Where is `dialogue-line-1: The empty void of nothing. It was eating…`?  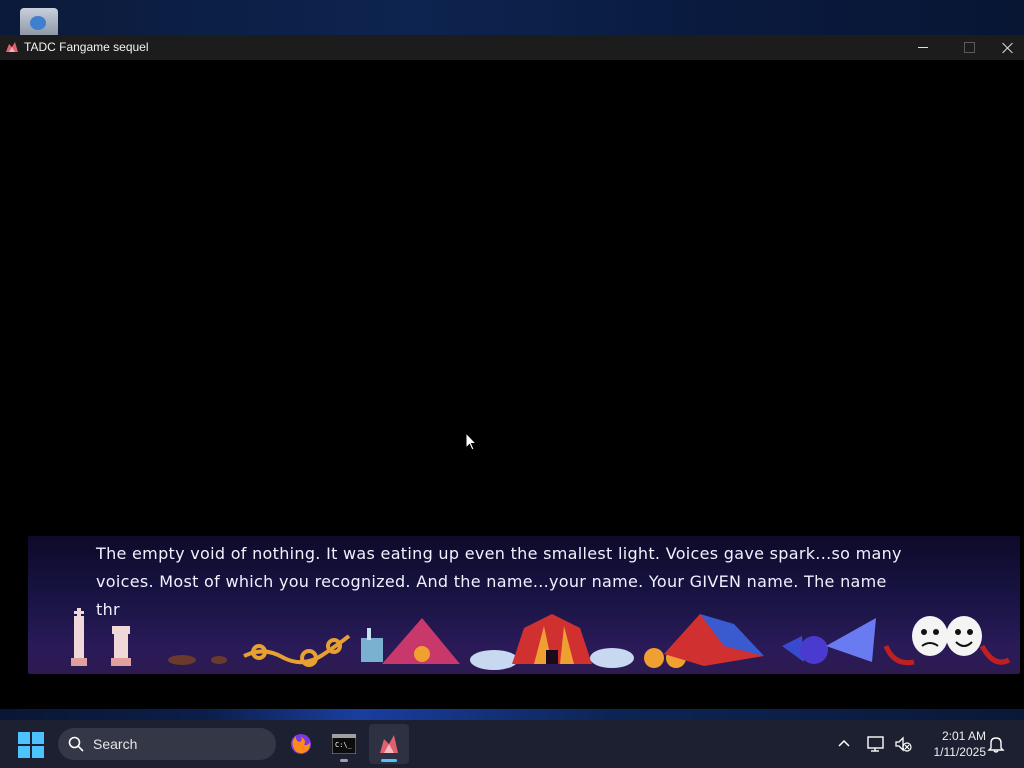 dialogue-line-1: The empty void of nothing. It was eating… is located at coordinates (499, 553).